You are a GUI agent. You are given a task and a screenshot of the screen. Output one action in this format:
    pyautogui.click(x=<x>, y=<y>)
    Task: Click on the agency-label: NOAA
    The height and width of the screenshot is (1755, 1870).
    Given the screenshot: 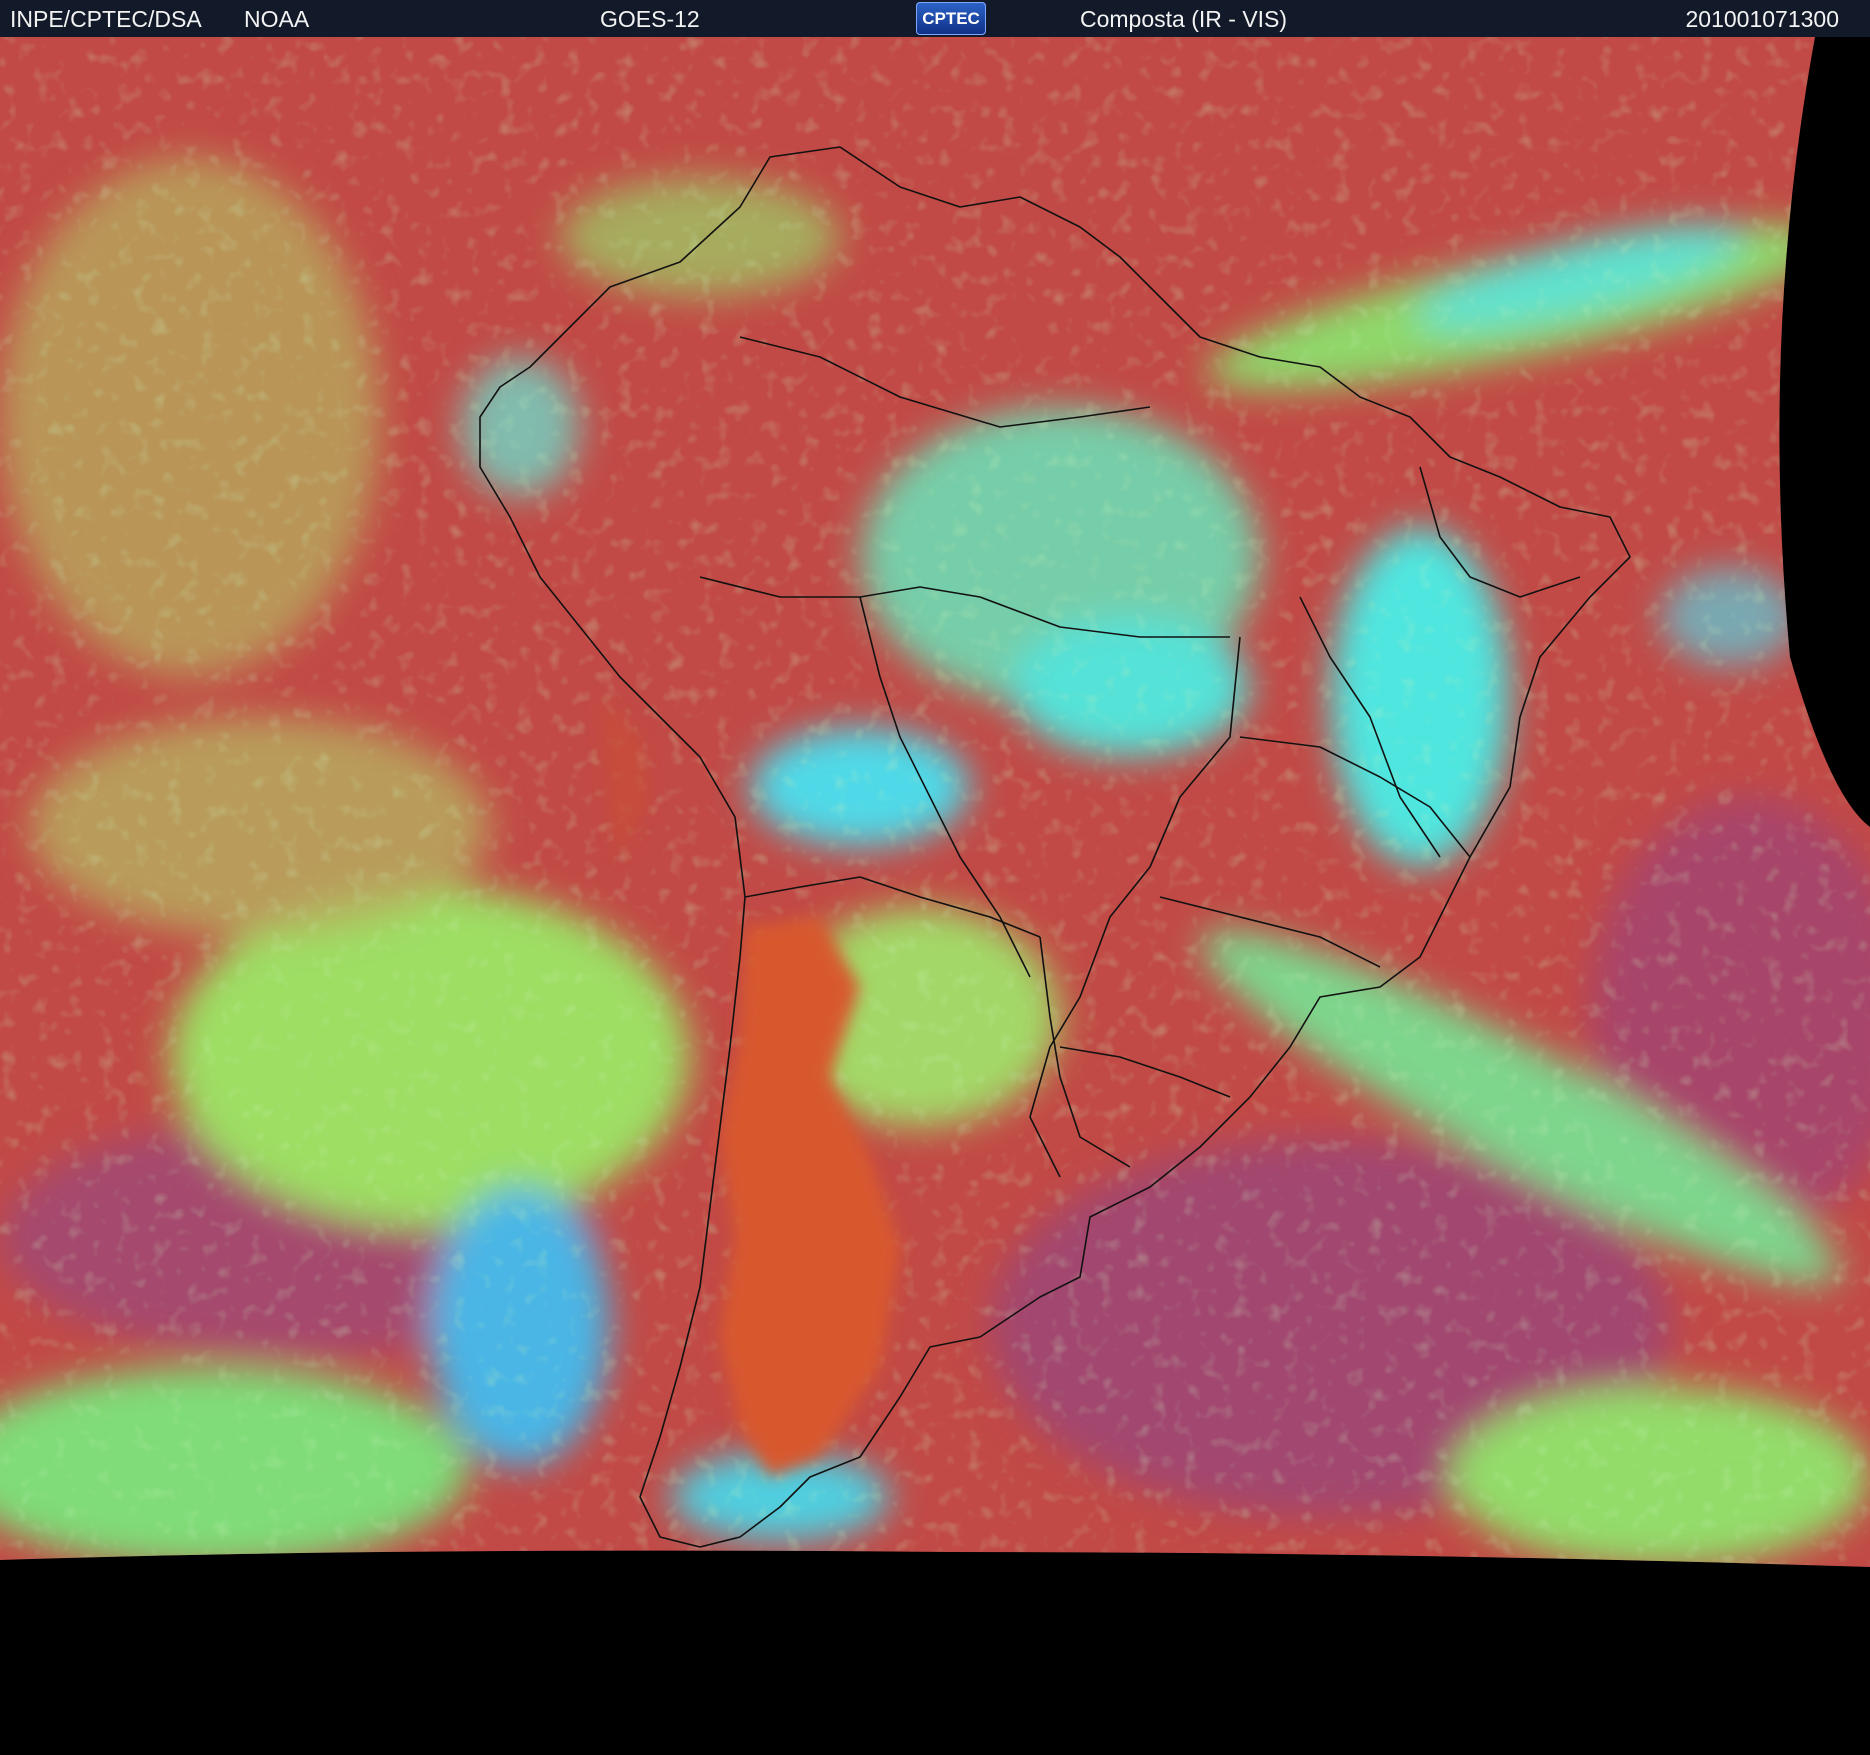 What is the action you would take?
    pyautogui.click(x=277, y=19)
    